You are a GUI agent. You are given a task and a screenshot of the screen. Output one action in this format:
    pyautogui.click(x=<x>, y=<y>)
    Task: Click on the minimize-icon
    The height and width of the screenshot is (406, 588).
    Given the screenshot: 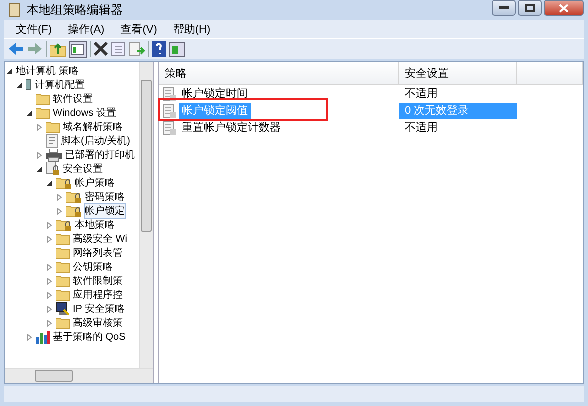 What is the action you would take?
    pyautogui.click(x=504, y=8)
    